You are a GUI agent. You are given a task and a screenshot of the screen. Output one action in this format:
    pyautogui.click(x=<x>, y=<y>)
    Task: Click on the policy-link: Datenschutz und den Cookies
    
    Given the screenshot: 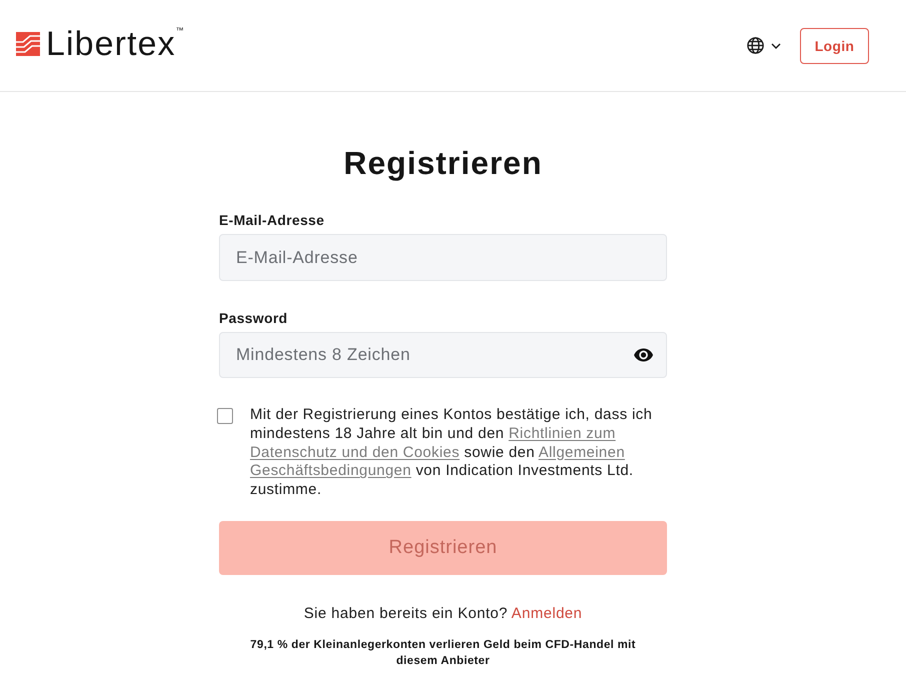 What is the action you would take?
    pyautogui.click(x=355, y=452)
    